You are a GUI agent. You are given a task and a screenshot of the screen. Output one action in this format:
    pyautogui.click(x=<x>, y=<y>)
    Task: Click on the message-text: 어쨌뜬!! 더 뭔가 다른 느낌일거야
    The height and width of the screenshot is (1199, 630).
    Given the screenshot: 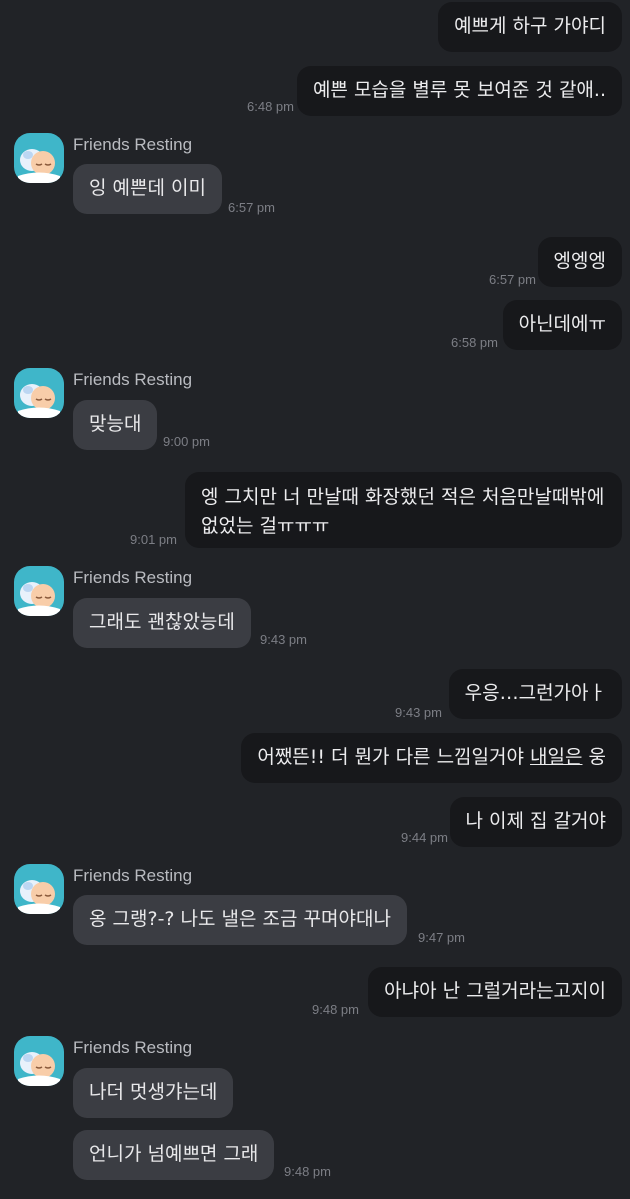 What is the action you would take?
    pyautogui.click(x=394, y=757)
    